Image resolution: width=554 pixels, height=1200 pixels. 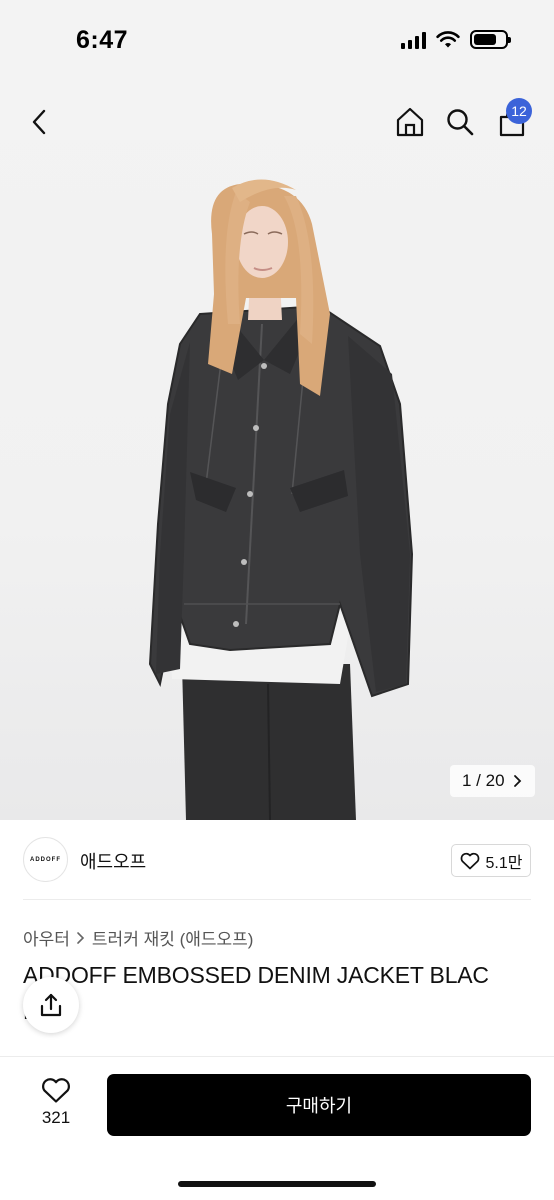 What do you see at coordinates (277, 899) in the screenshot?
I see `divider` at bounding box center [277, 899].